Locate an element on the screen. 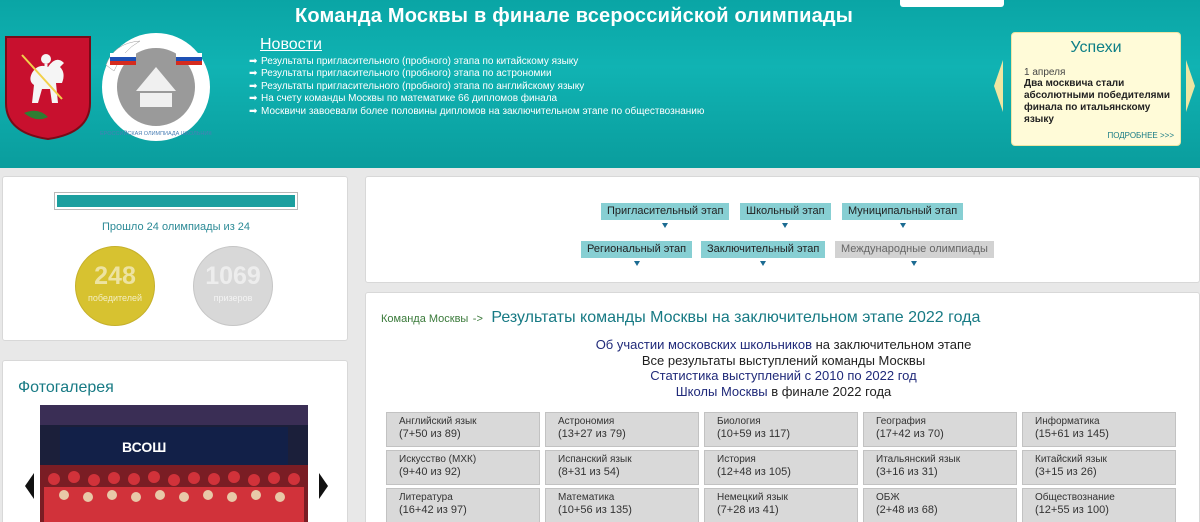  subject-tile: ОБЖ (2+48 из 68) is located at coordinates (940, 505).